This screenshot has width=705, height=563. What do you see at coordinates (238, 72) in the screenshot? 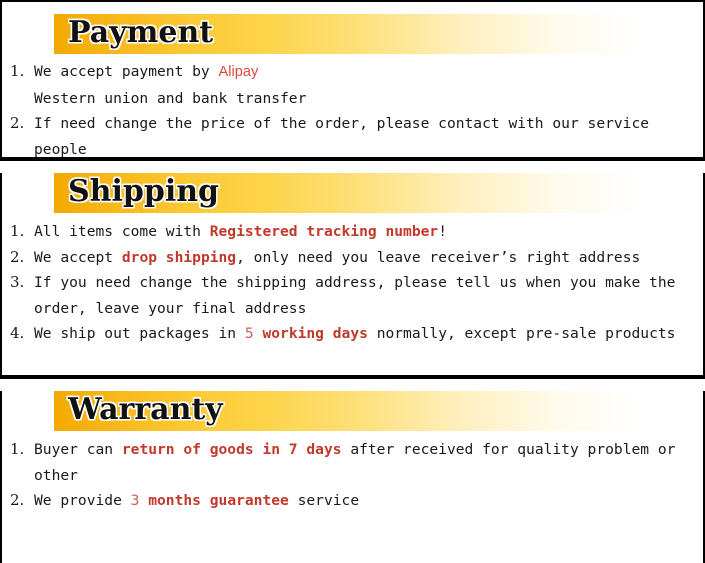
I see `alipay-brand-text: Alipay` at bounding box center [238, 72].